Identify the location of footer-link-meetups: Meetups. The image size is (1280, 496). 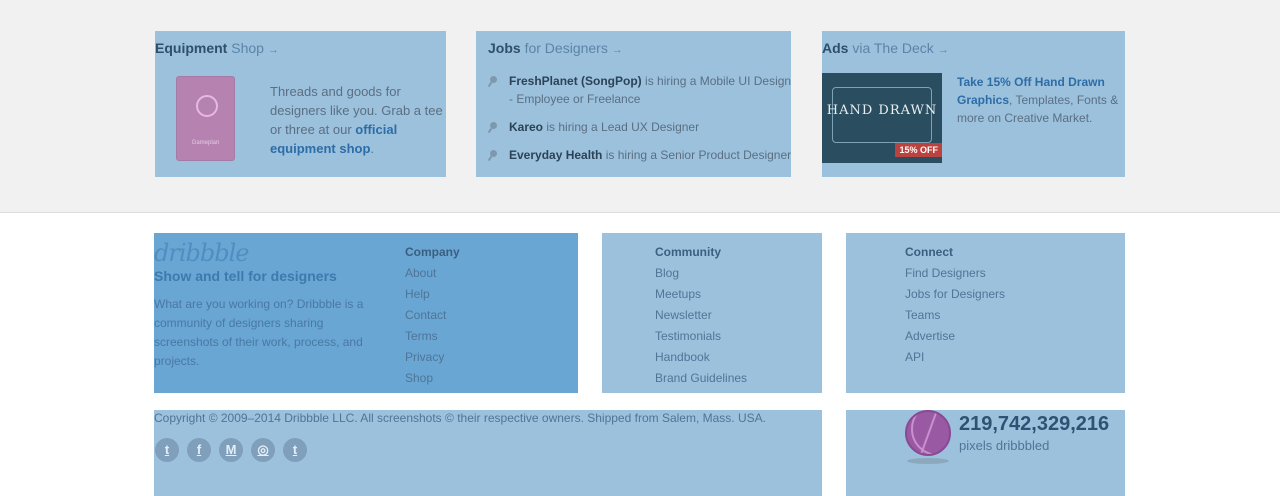
(678, 294).